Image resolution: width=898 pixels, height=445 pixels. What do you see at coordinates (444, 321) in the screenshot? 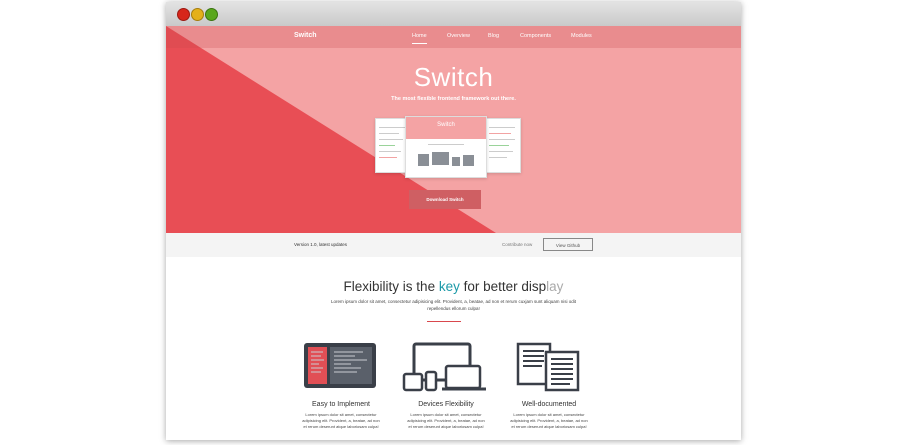
I see `section-divider` at bounding box center [444, 321].